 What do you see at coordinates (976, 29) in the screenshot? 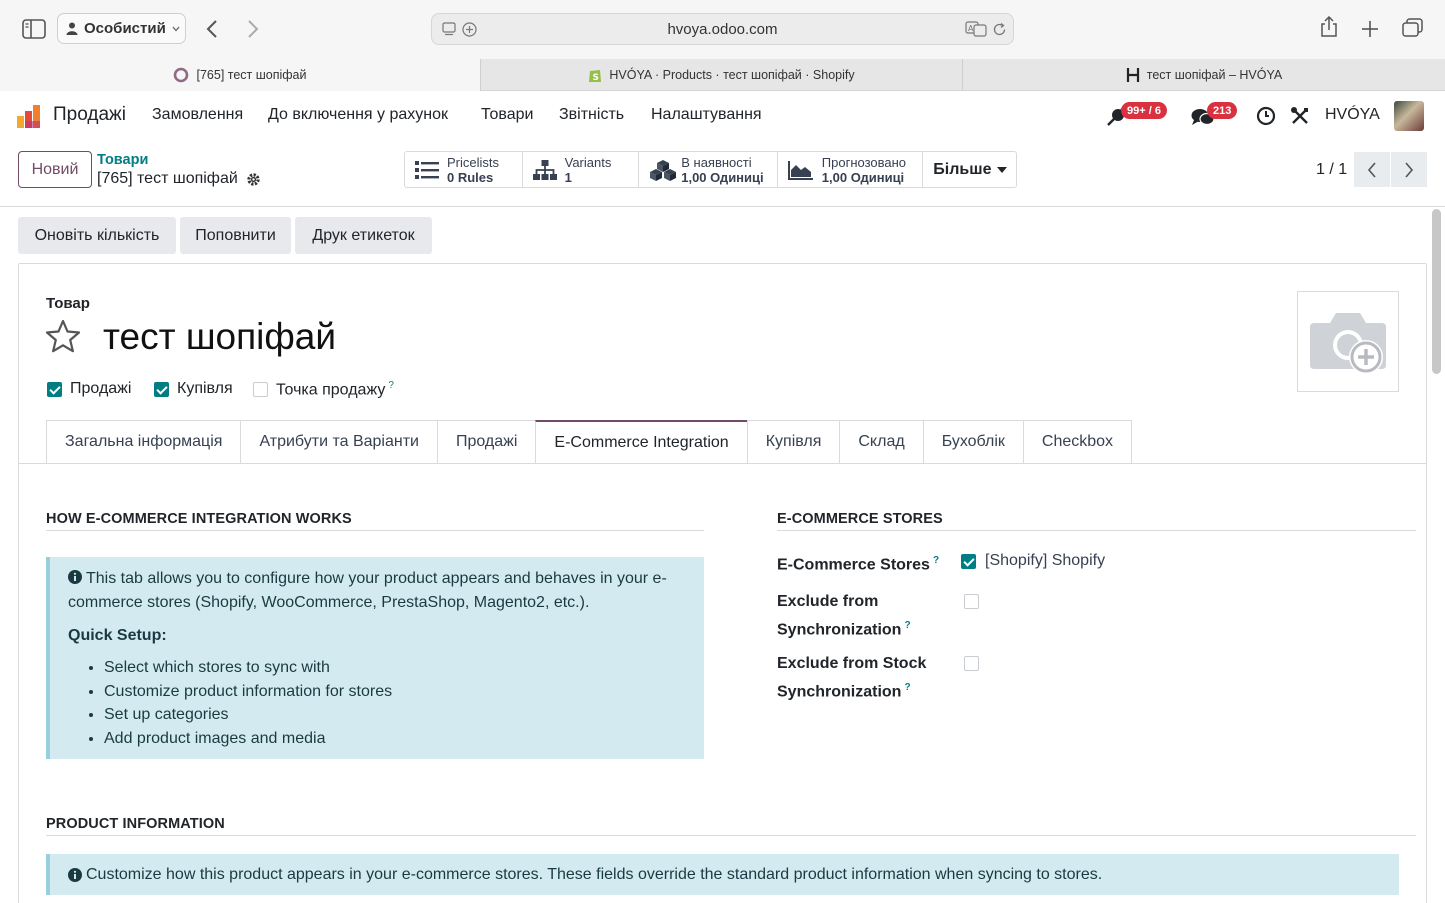
I see `translate-icon: A` at bounding box center [976, 29].